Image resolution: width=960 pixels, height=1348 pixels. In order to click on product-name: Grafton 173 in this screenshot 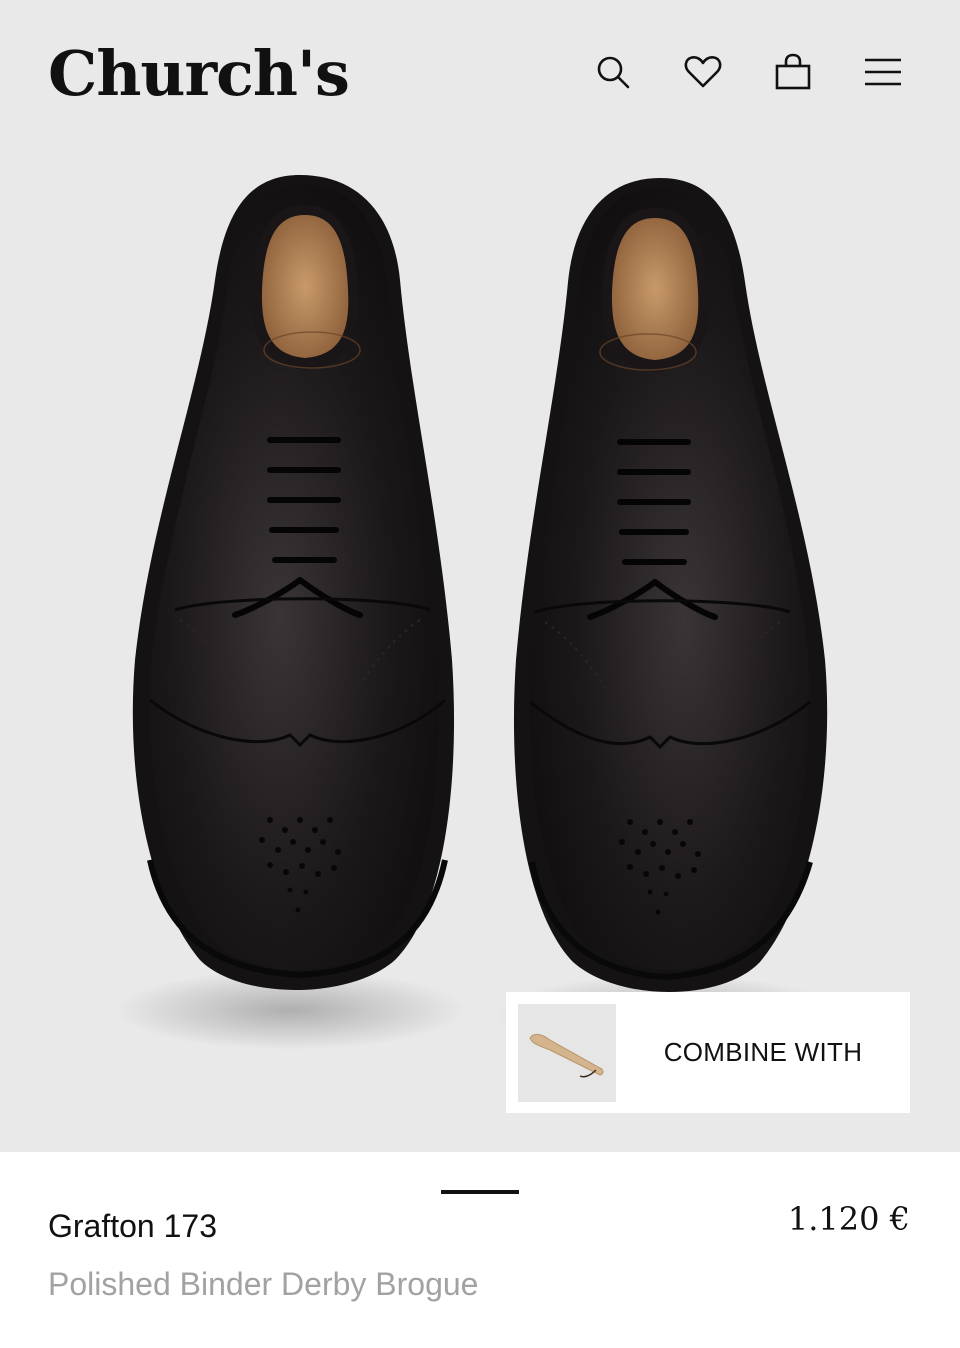, I will do `click(132, 1226)`.